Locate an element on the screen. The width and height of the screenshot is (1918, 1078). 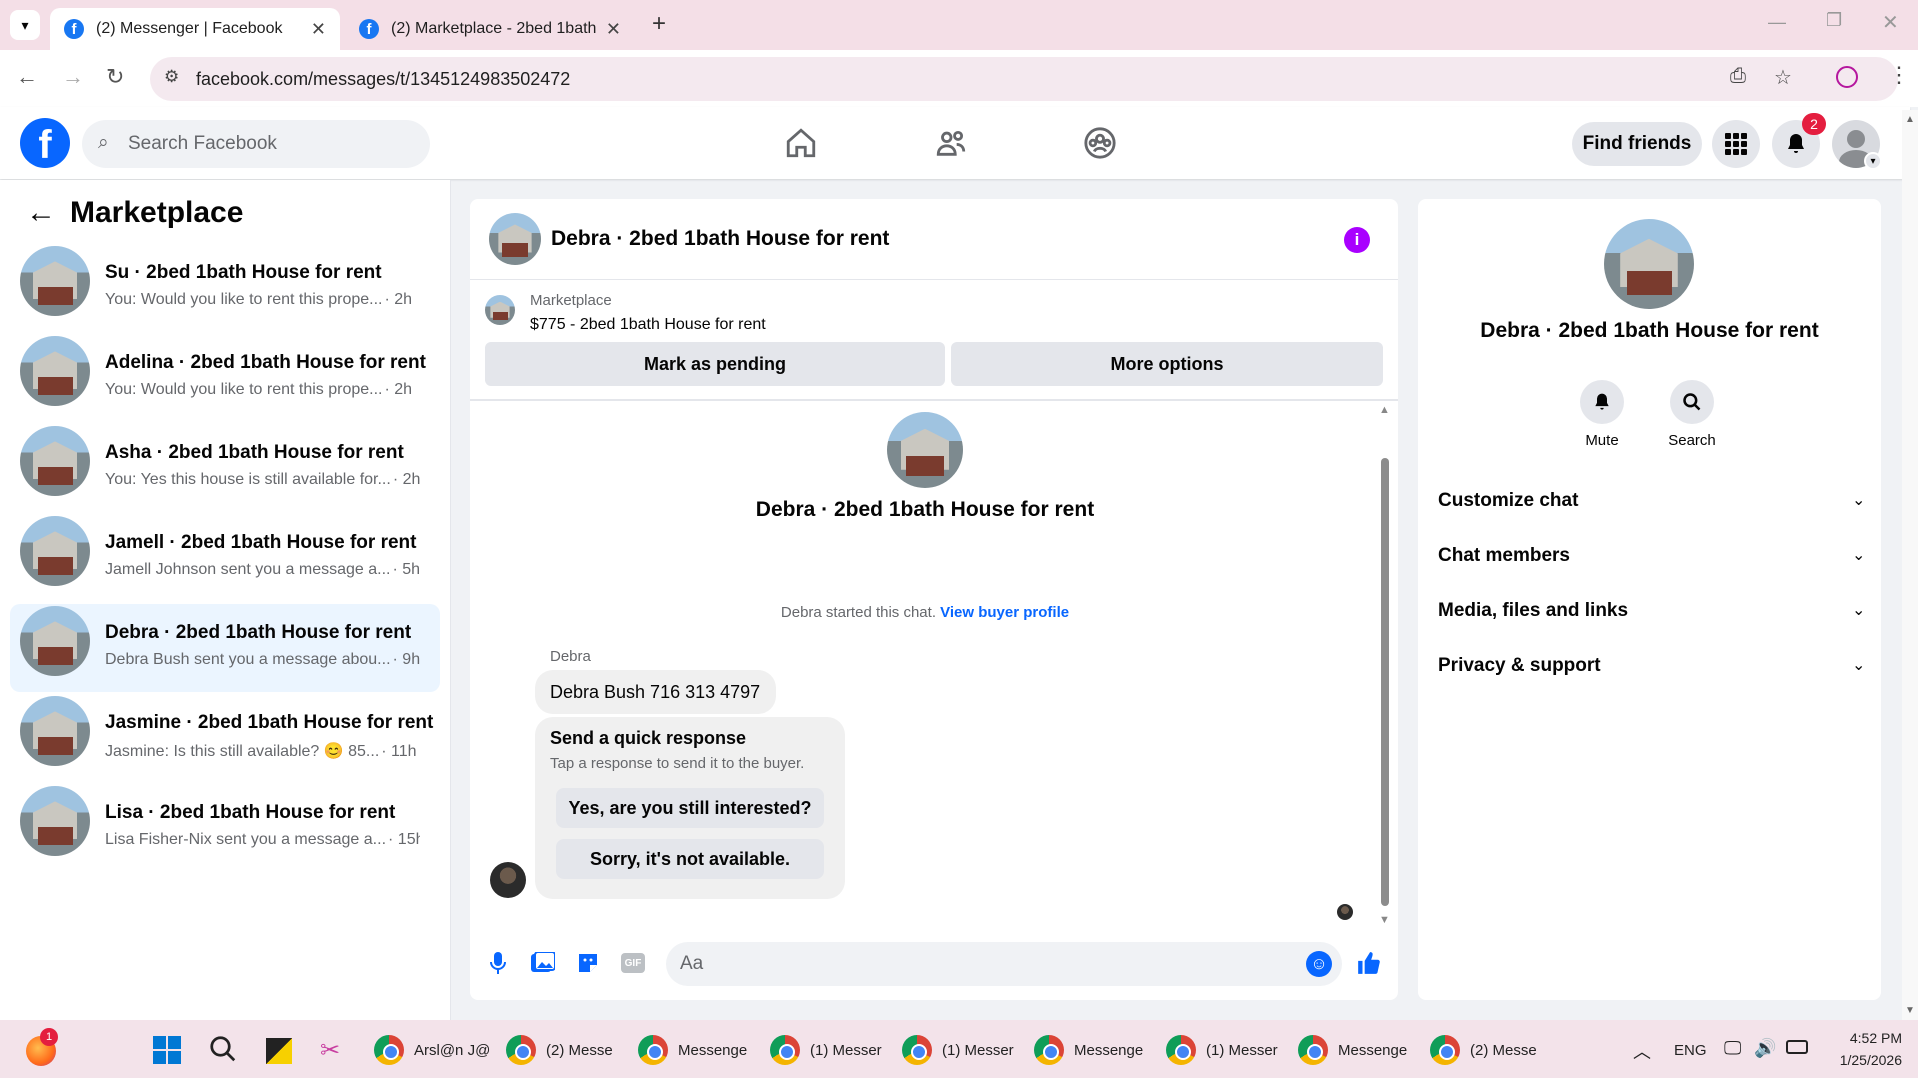
mark-as-pending-button: Mark as pending is located at coordinates (715, 364).